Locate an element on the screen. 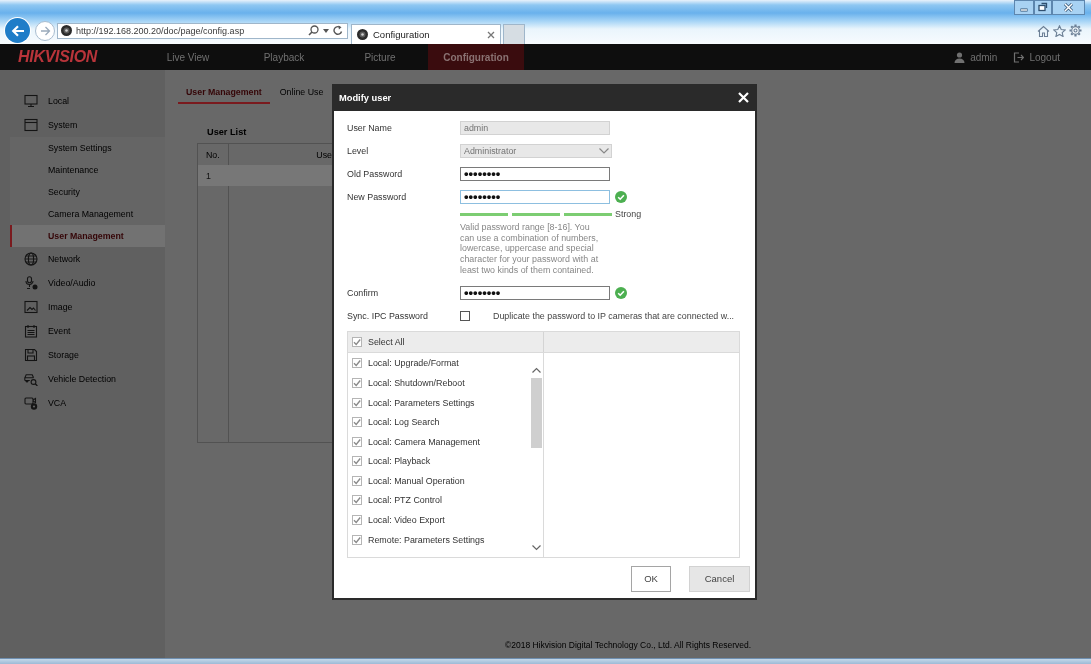 This screenshot has height=664, width=1091. nav-tab: Live View is located at coordinates (188, 57).